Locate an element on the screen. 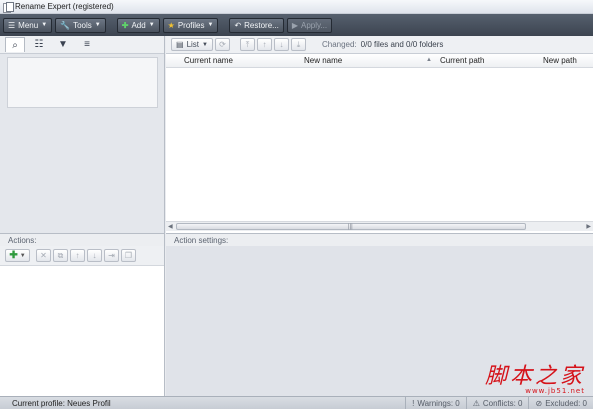 The width and height of the screenshot is (593, 409). changed-count: 0/0 files and 0/0 folders is located at coordinates (402, 44).